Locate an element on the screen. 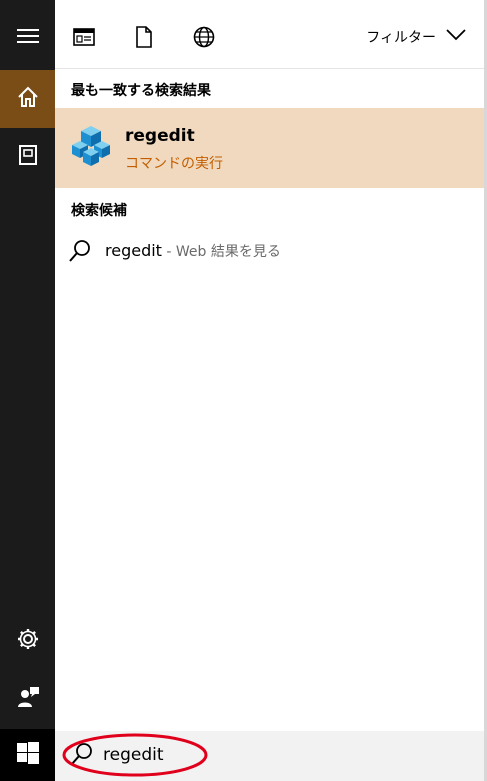 This screenshot has width=487, height=781. settings-button is located at coordinates (27, 641).